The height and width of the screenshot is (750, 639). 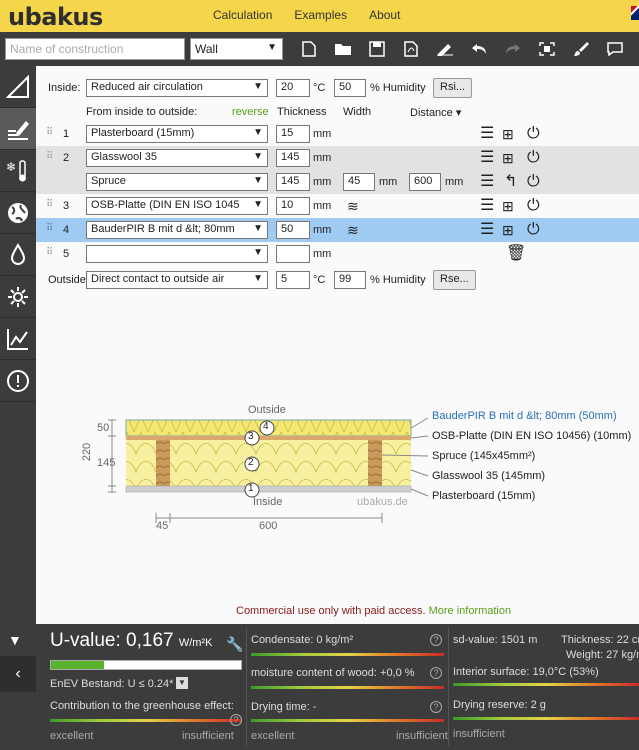 What do you see at coordinates (18, 674) in the screenshot?
I see `chevron-left-icon: ‹` at bounding box center [18, 674].